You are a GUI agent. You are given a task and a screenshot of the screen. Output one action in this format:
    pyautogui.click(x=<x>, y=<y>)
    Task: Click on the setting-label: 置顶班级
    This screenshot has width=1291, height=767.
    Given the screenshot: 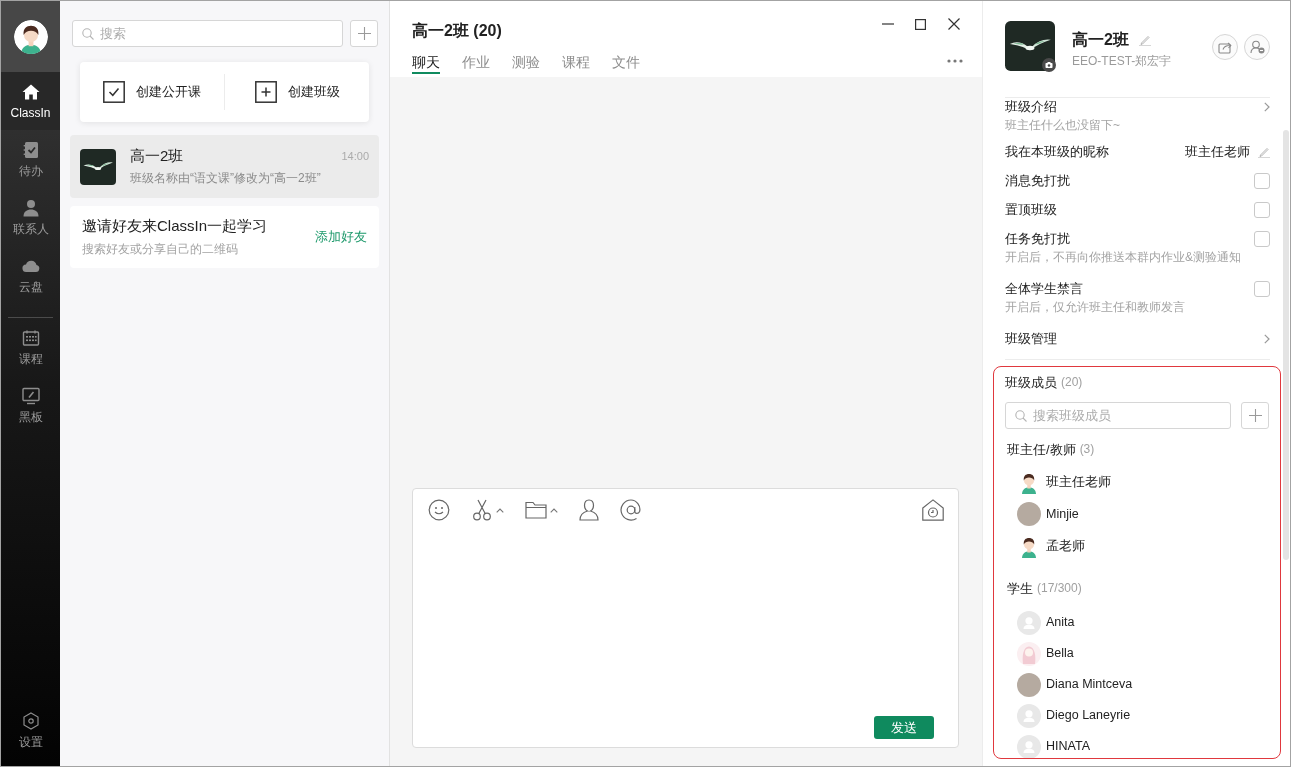 What is the action you would take?
    pyautogui.click(x=1031, y=209)
    